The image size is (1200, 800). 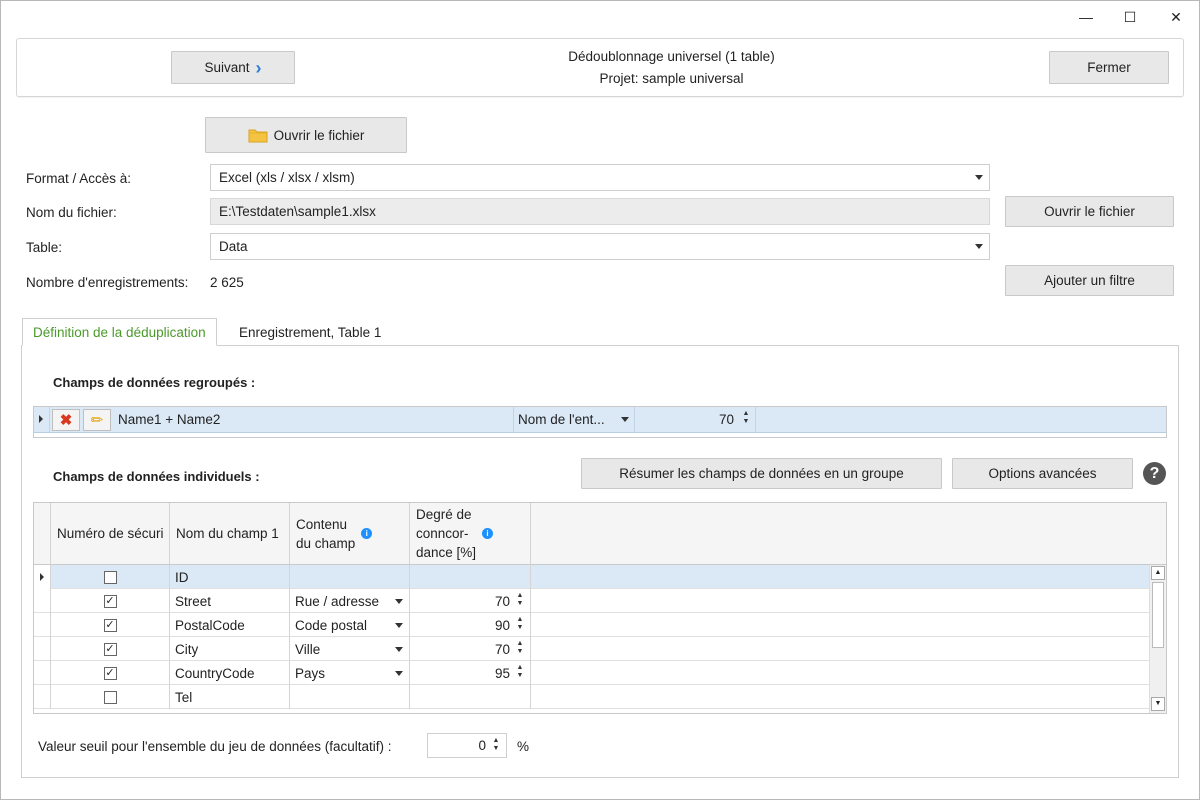 I want to click on tab-record-table1: Enregistrement, Table 1, so click(x=310, y=332).